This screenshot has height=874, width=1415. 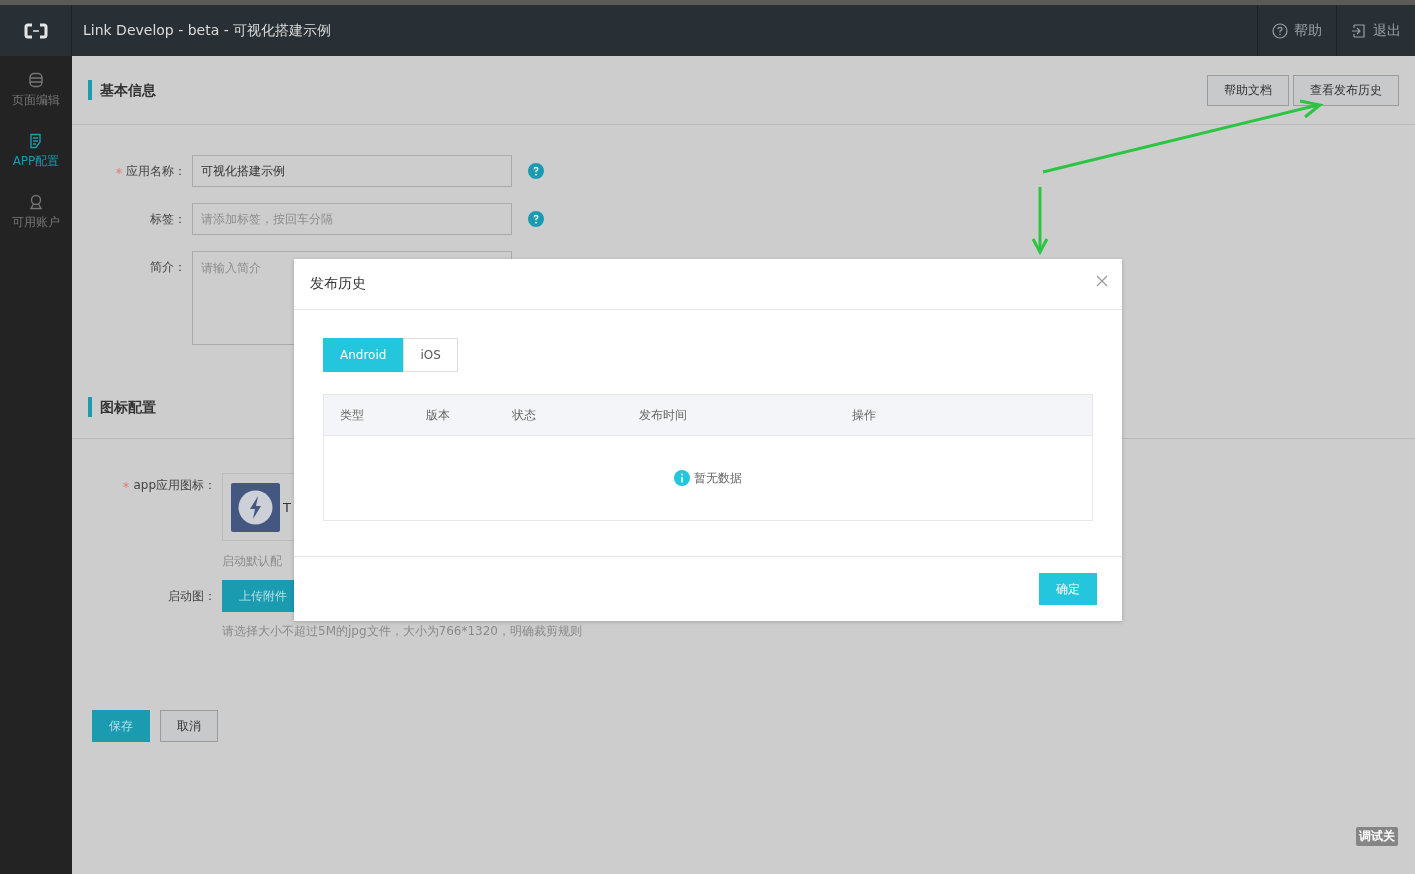 I want to click on close-icon, so click(x=1102, y=281).